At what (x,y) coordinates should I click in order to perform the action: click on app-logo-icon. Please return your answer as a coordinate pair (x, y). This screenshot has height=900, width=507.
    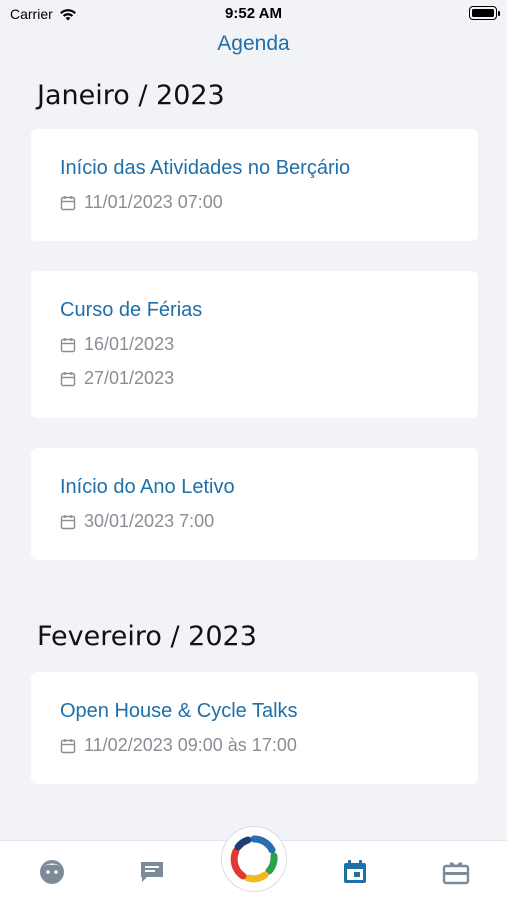
    Looking at the image, I should click on (254, 859).